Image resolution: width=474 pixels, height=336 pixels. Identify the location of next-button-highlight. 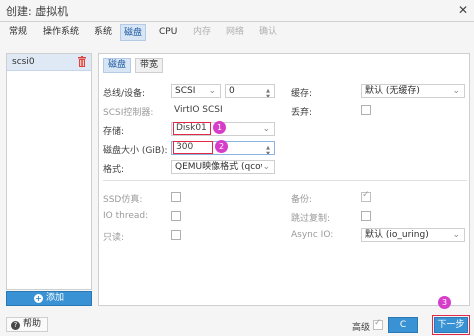
(451, 325).